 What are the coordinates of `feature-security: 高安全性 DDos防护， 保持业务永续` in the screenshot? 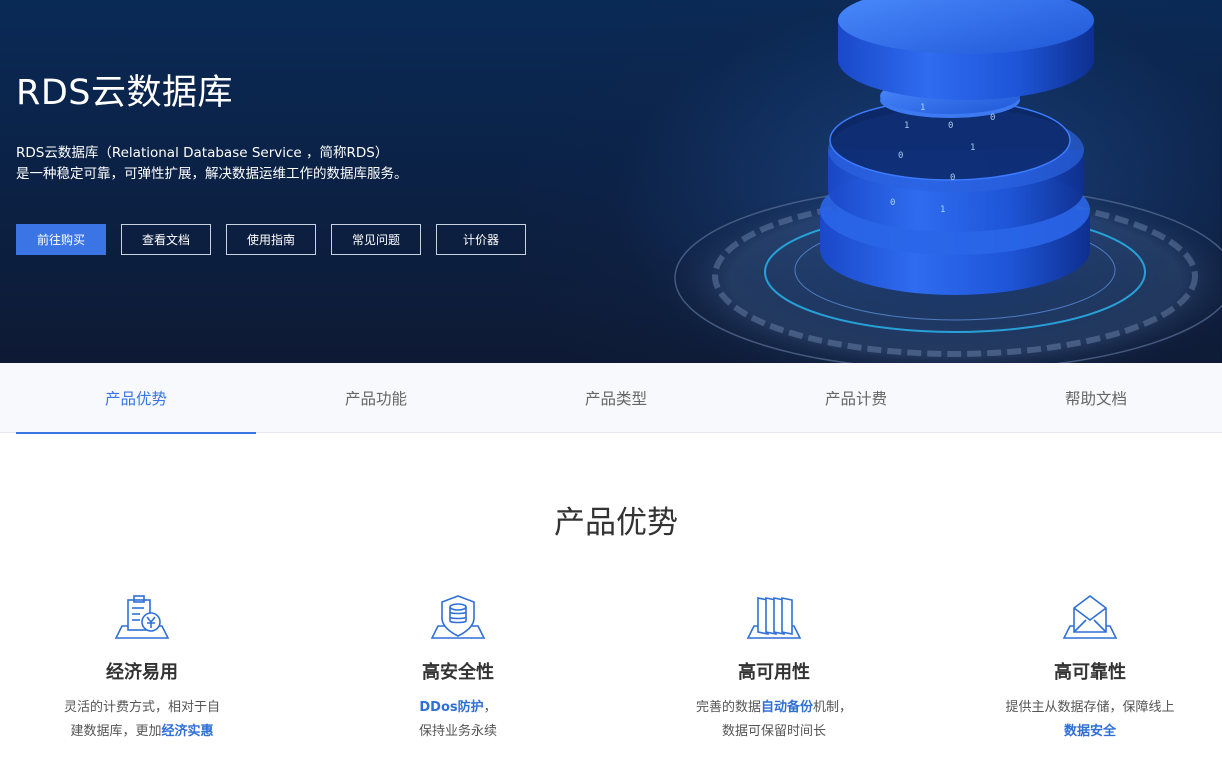 It's located at (458, 668).